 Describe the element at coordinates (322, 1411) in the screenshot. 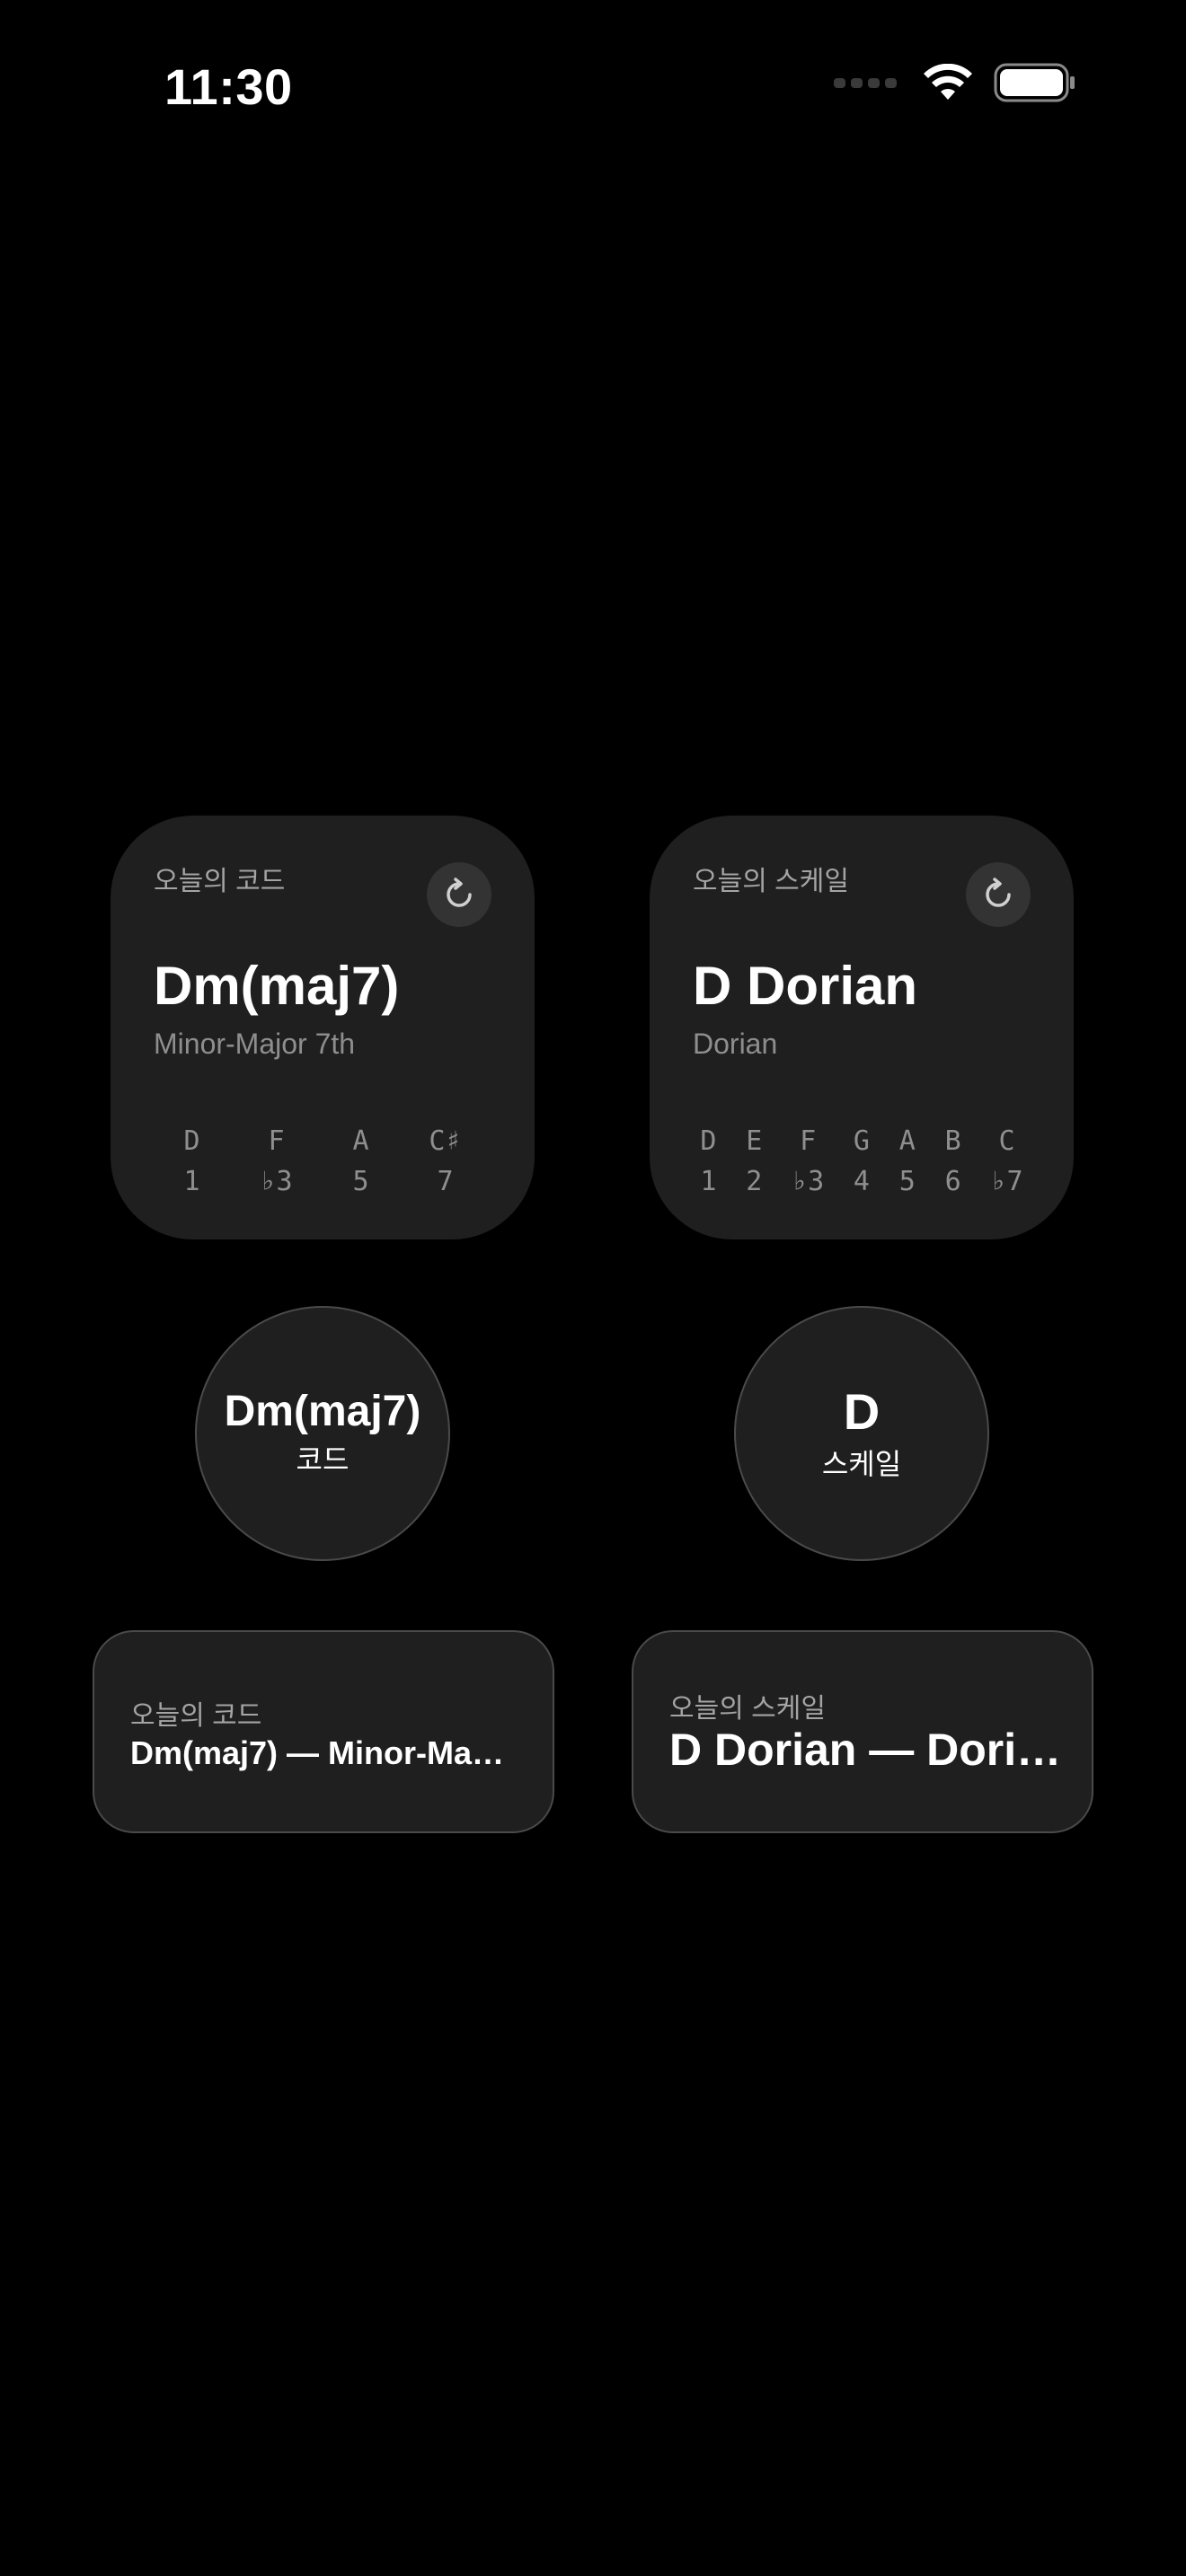

I see `chord-circle-name: Dm(maj7)` at that location.